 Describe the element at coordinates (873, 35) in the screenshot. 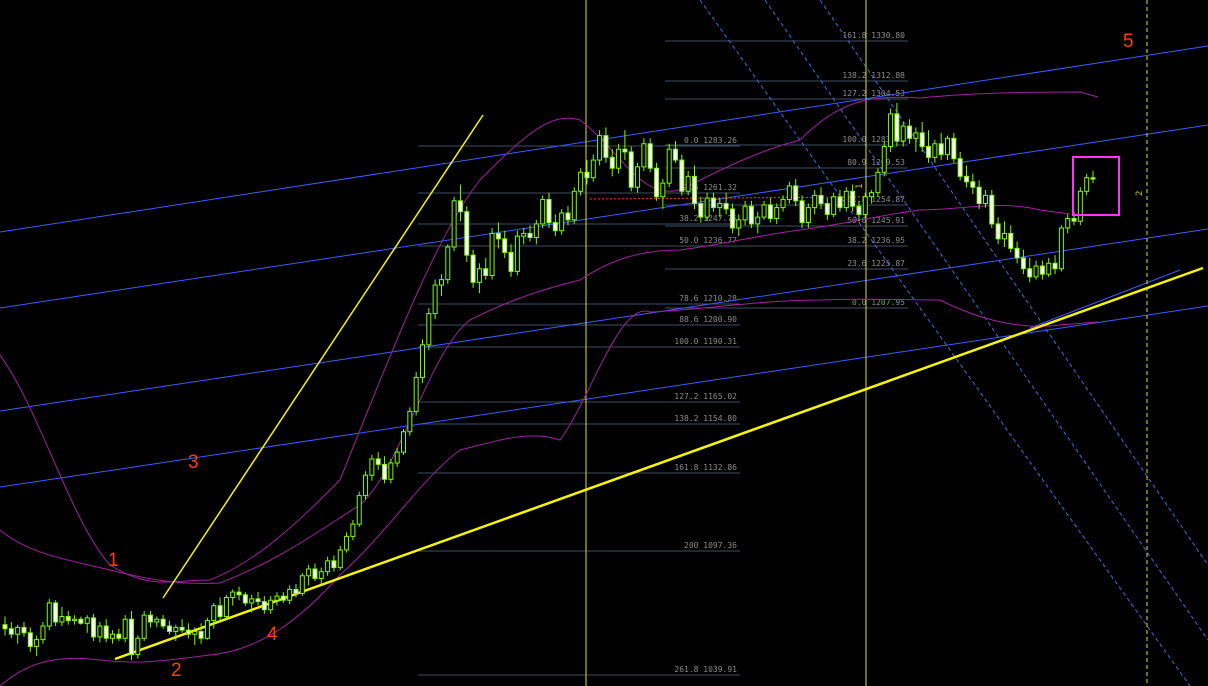

I see `fib-right-label: 161.8 1330.80` at that location.